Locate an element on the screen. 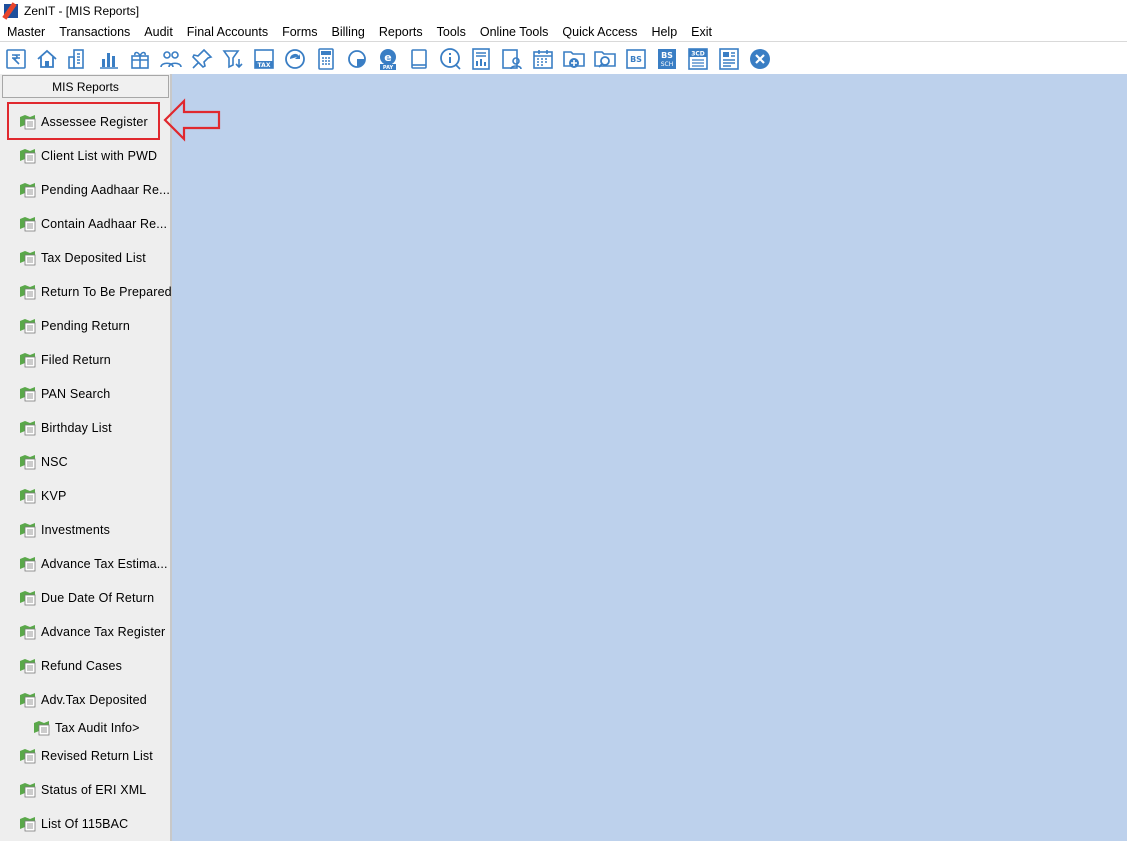 Image resolution: width=1127 pixels, height=841 pixels. sidebar-item-label: Status of ERI XML is located at coordinates (94, 790).